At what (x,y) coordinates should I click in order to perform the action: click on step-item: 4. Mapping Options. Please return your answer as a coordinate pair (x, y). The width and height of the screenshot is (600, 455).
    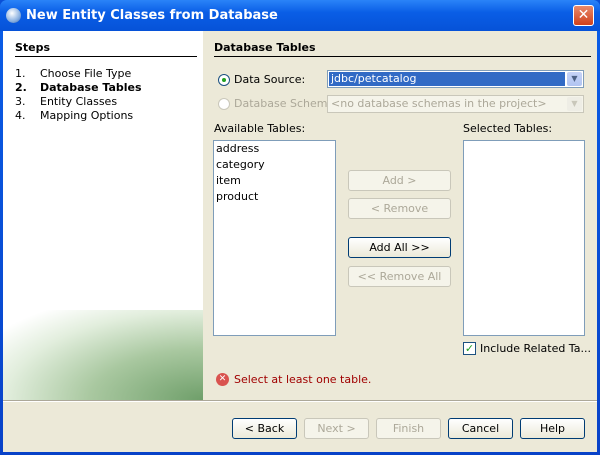
    Looking at the image, I should click on (74, 115).